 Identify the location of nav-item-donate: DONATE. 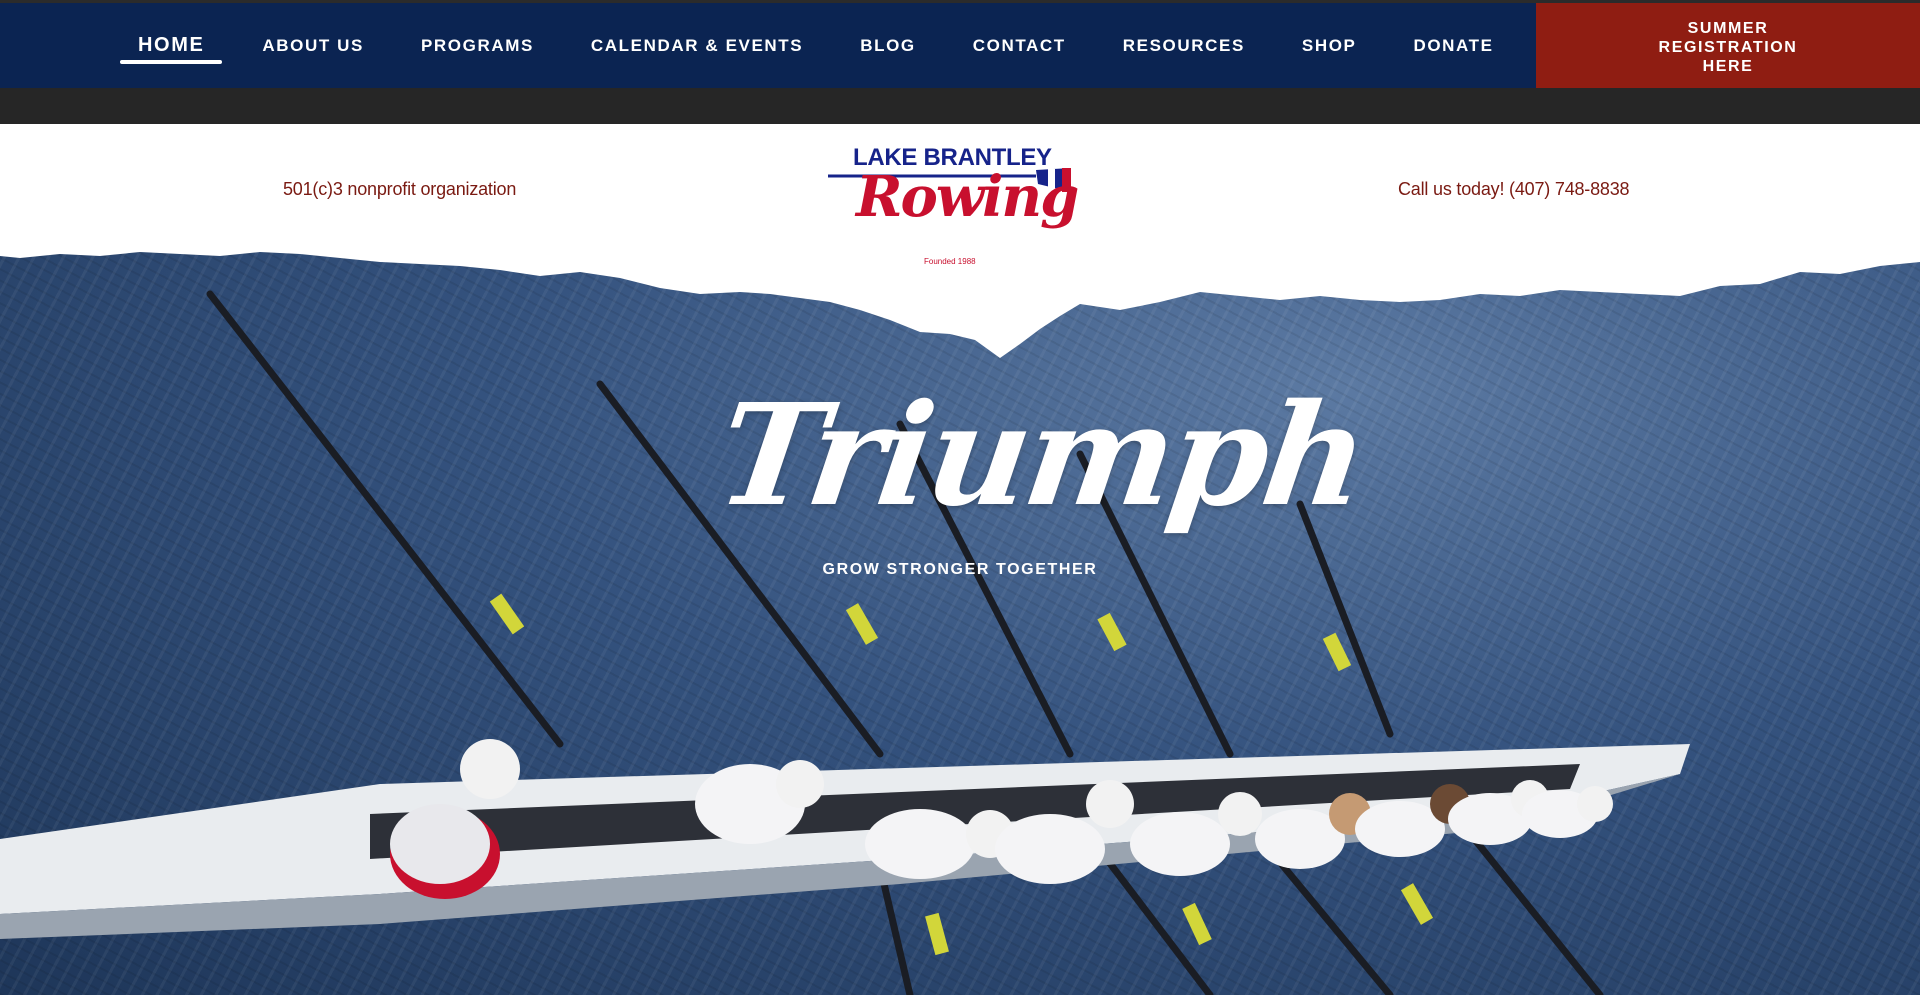
(1453, 45).